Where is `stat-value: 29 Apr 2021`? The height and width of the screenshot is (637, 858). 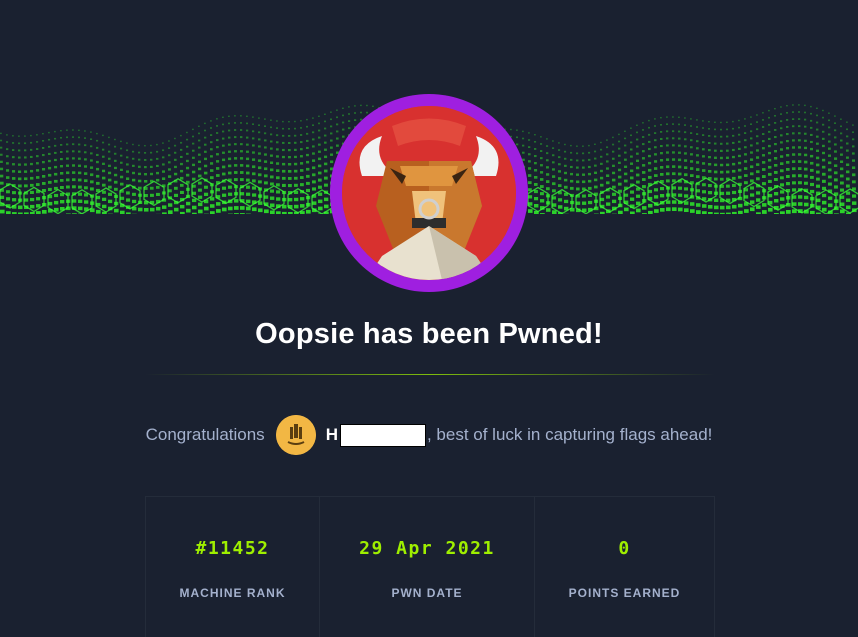
stat-value: 29 Apr 2021 is located at coordinates (427, 548).